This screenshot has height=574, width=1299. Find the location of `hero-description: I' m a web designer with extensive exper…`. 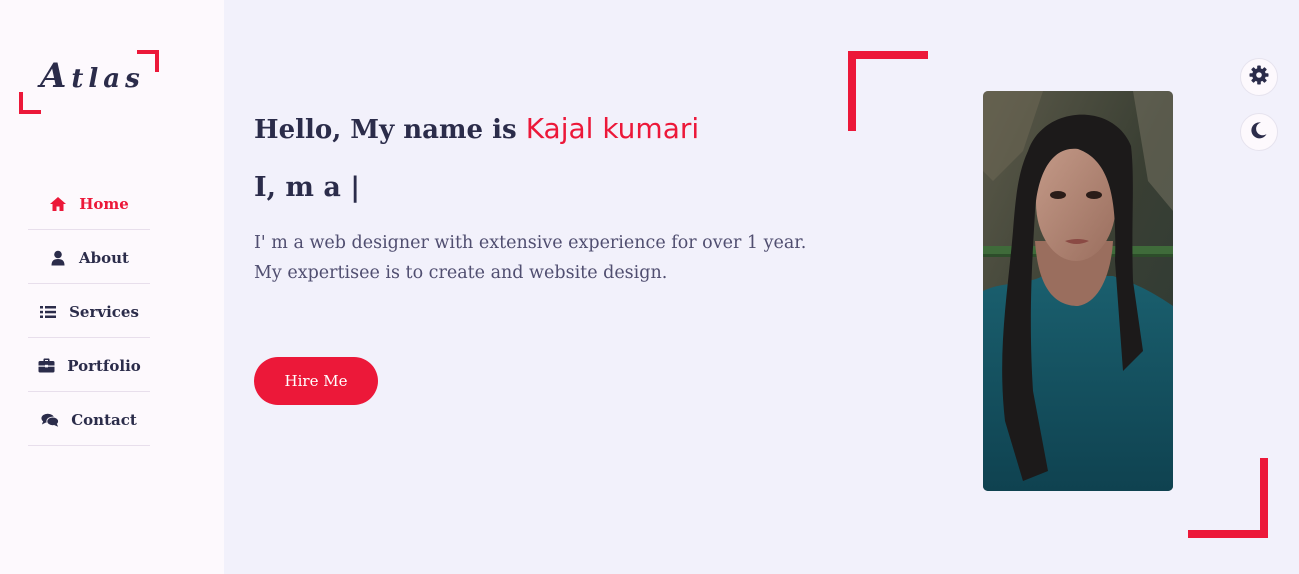

hero-description: I' m a web designer with extensive exper… is located at coordinates (530, 258).